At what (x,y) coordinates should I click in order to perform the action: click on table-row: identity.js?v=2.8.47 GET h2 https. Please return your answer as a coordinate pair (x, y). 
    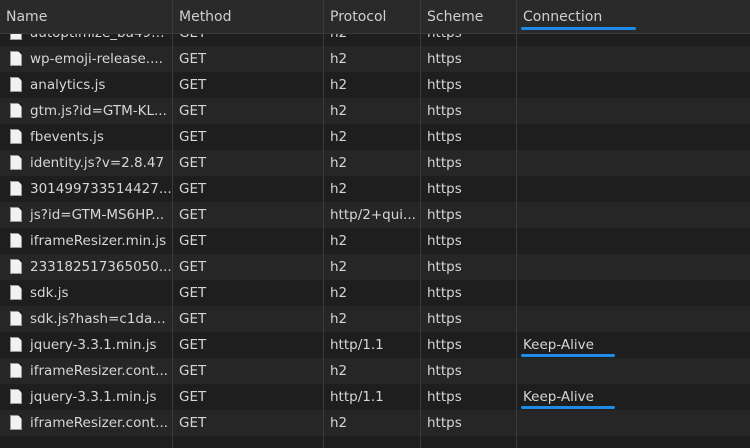
    Looking at the image, I should click on (375, 163).